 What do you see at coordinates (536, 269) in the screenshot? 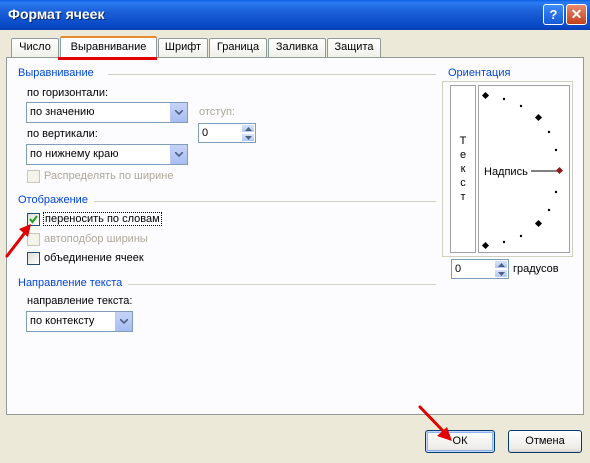
I see `degrees-label: градусов` at bounding box center [536, 269].